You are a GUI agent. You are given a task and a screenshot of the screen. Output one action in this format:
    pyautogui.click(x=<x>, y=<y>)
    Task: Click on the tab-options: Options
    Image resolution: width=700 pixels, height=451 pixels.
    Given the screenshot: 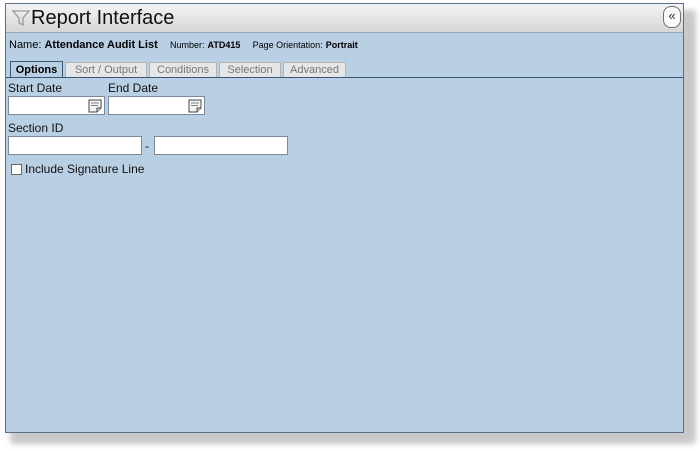 What is the action you would take?
    pyautogui.click(x=36, y=69)
    